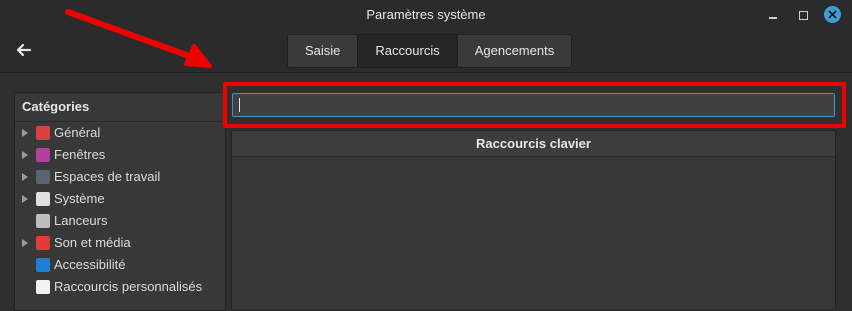  Describe the element at coordinates (43, 265) in the screenshot. I see `accessibility-icon` at that location.